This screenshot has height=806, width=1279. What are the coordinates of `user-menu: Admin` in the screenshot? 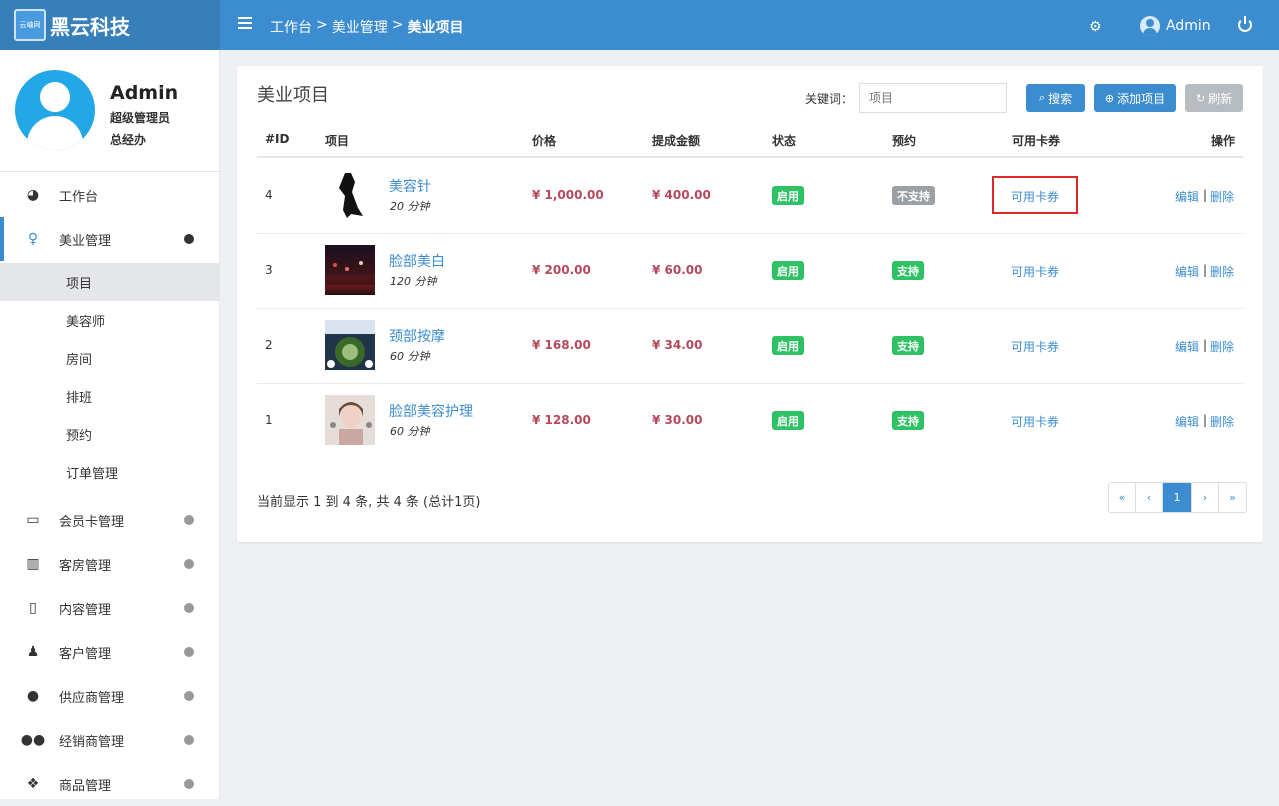 It's located at (1175, 26).